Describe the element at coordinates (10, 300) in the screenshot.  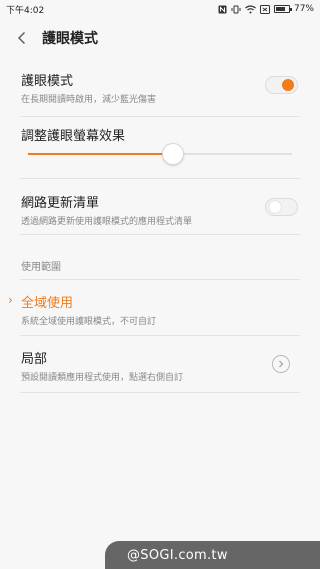
I see `selected-chevron-icon: ›` at that location.